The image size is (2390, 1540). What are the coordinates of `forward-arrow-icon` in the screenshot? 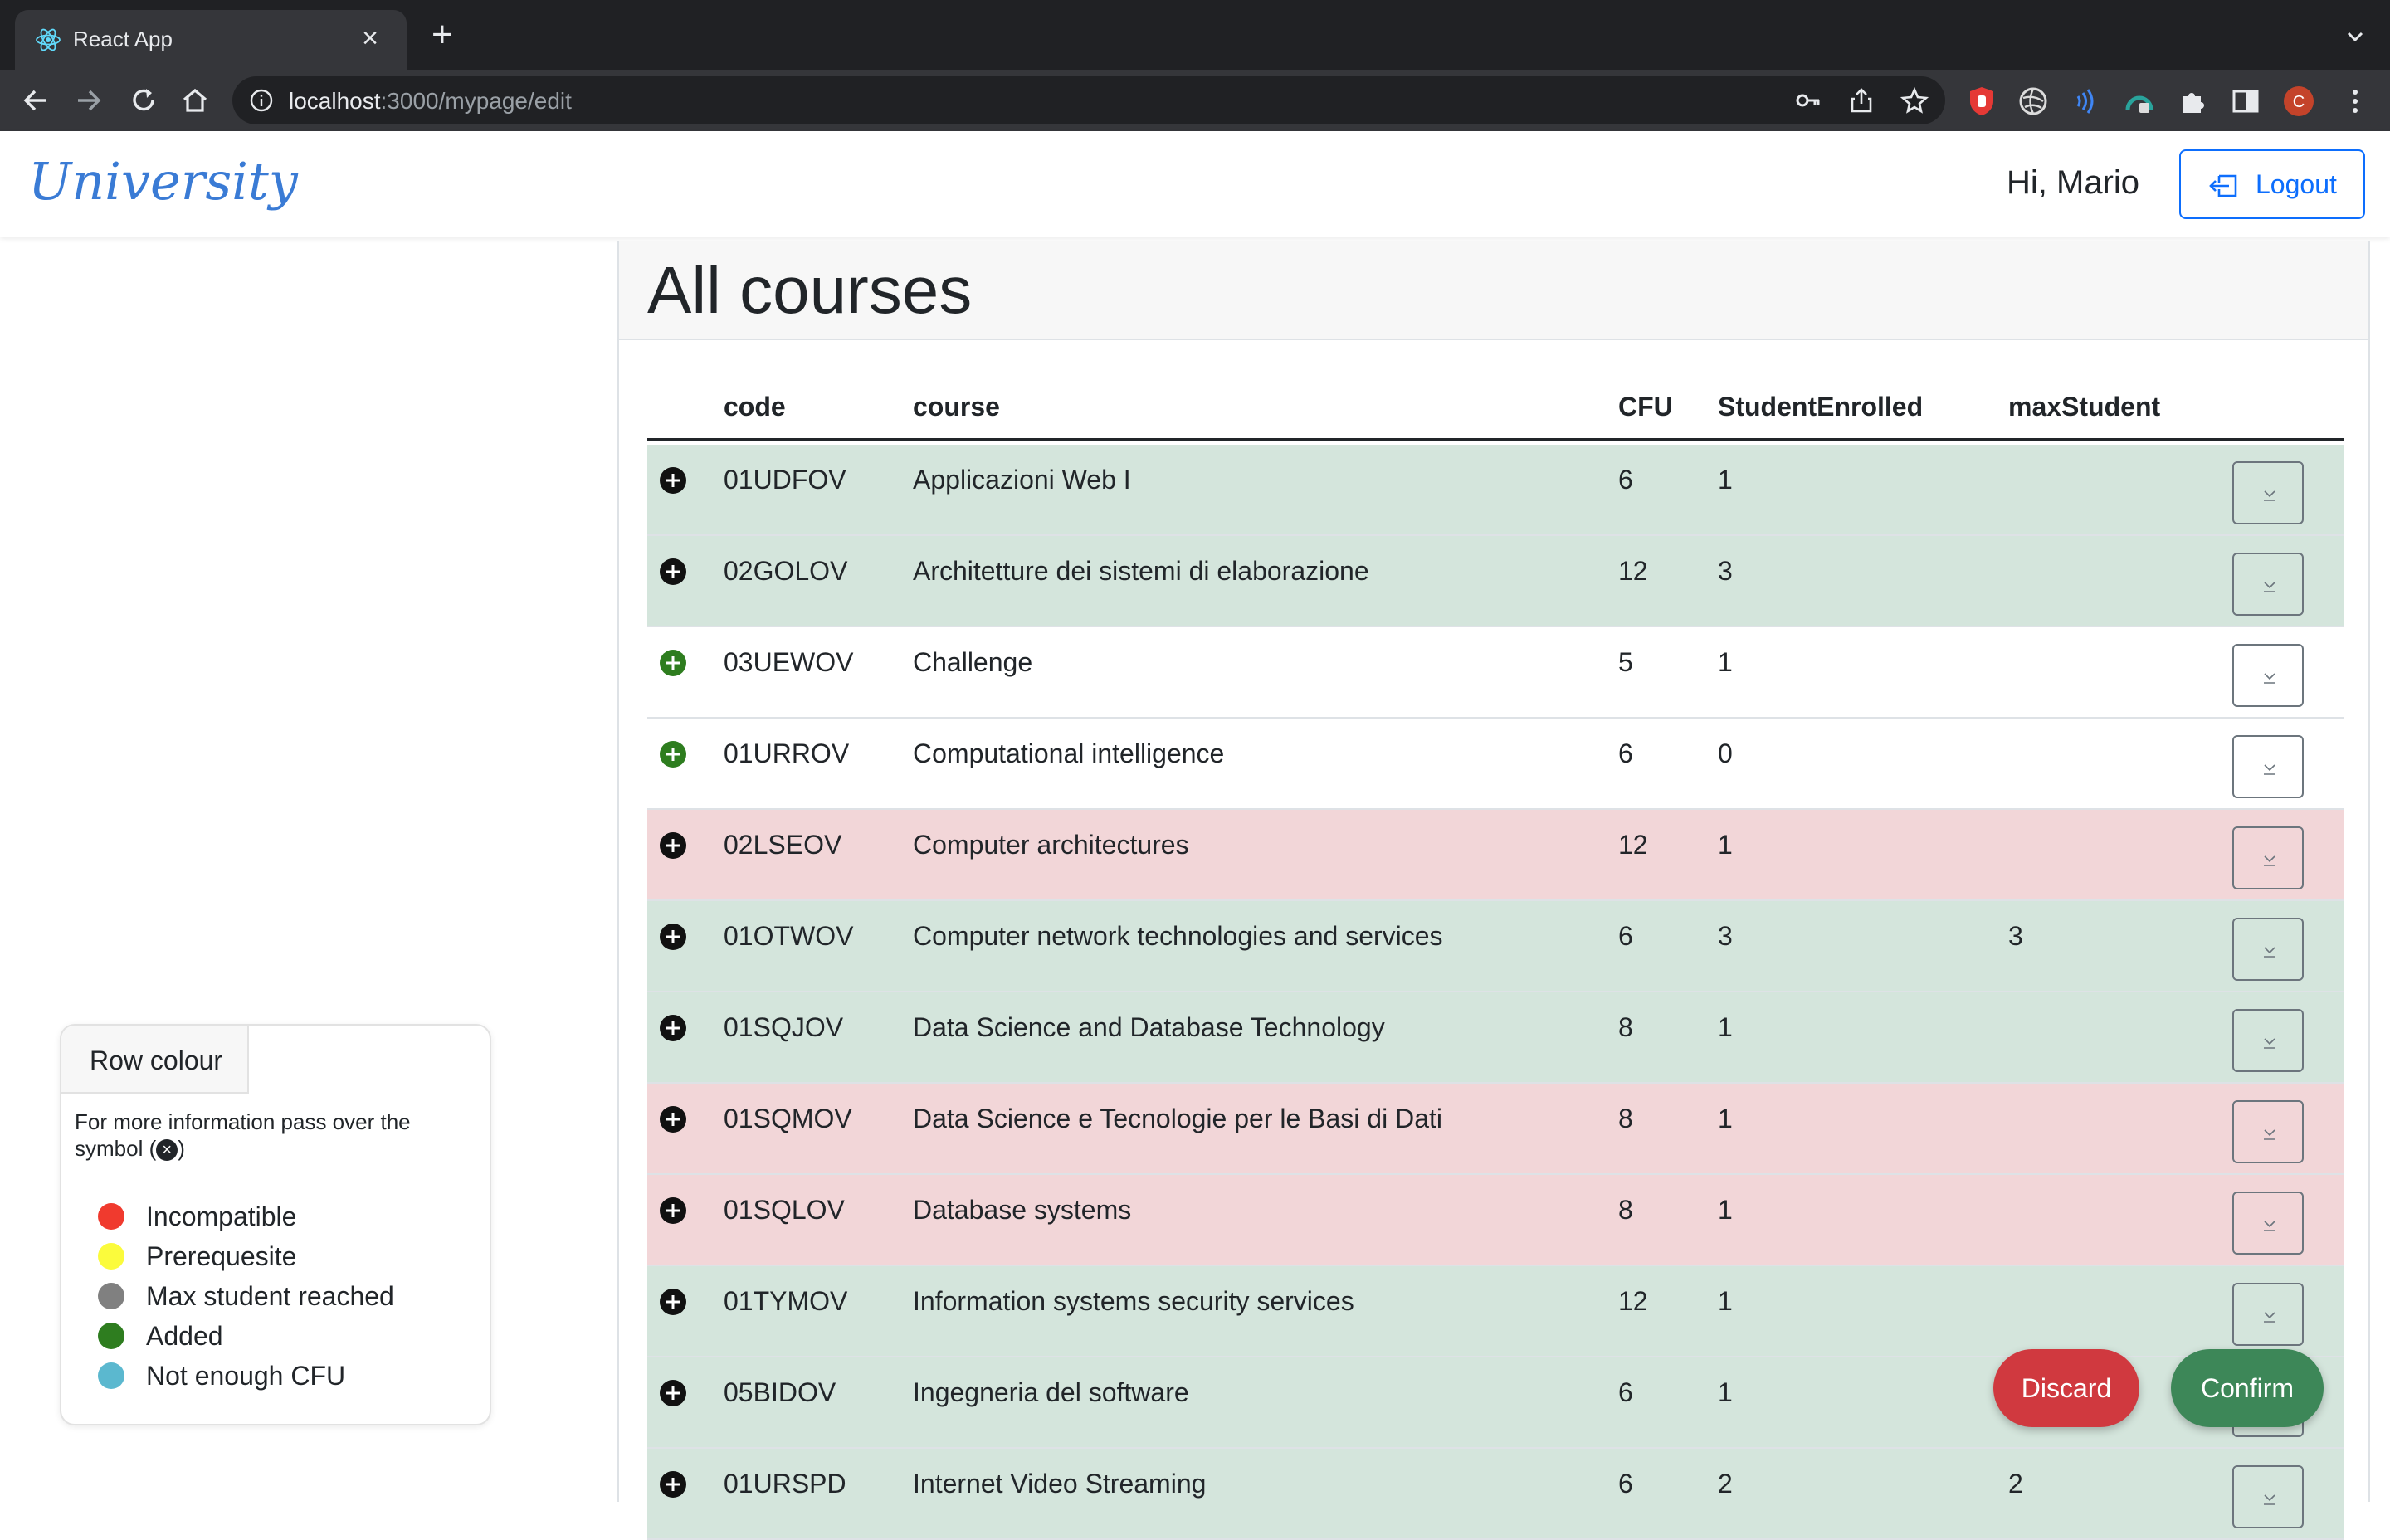 It's located at (88, 100).